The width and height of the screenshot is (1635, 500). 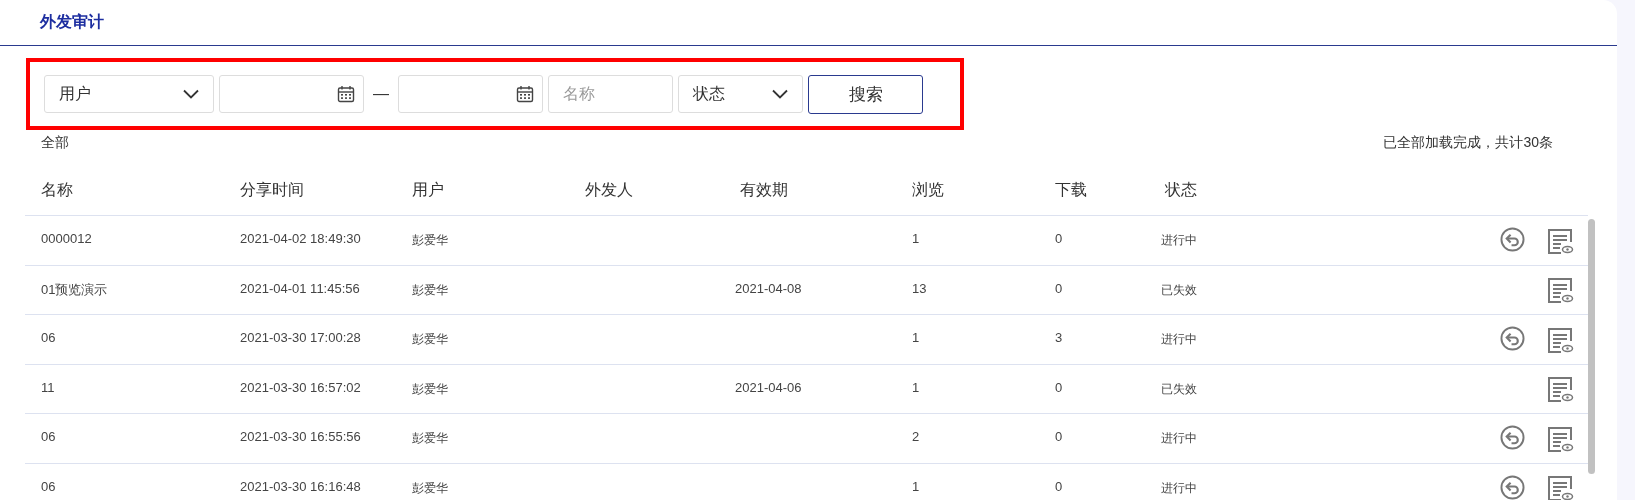 I want to click on table-cell: 0000012, so click(x=66, y=238).